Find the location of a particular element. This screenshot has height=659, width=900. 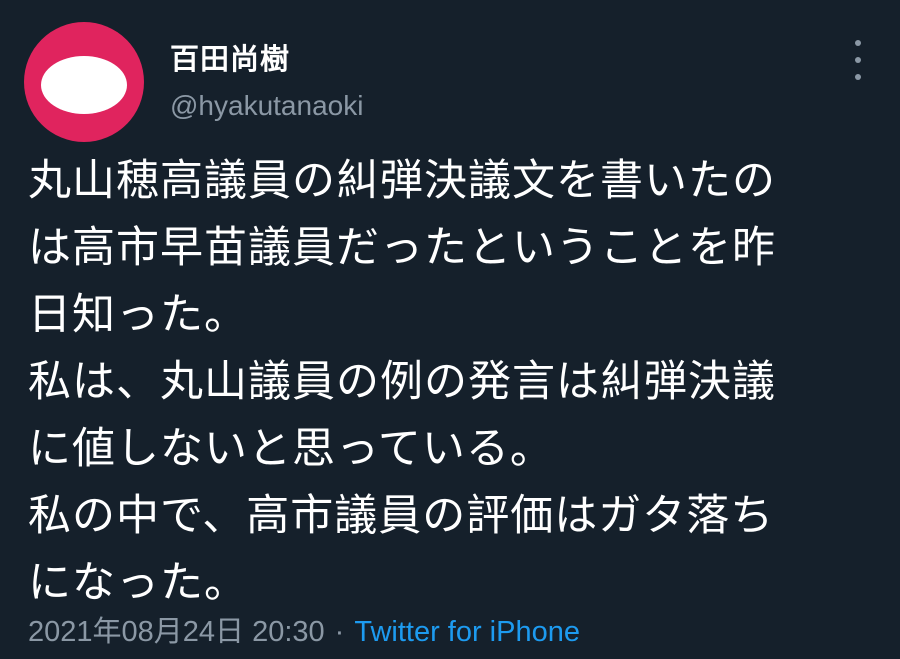

tweet-text-line: 私の中で、高市議員の評価はガタ落ち is located at coordinates (401, 516).